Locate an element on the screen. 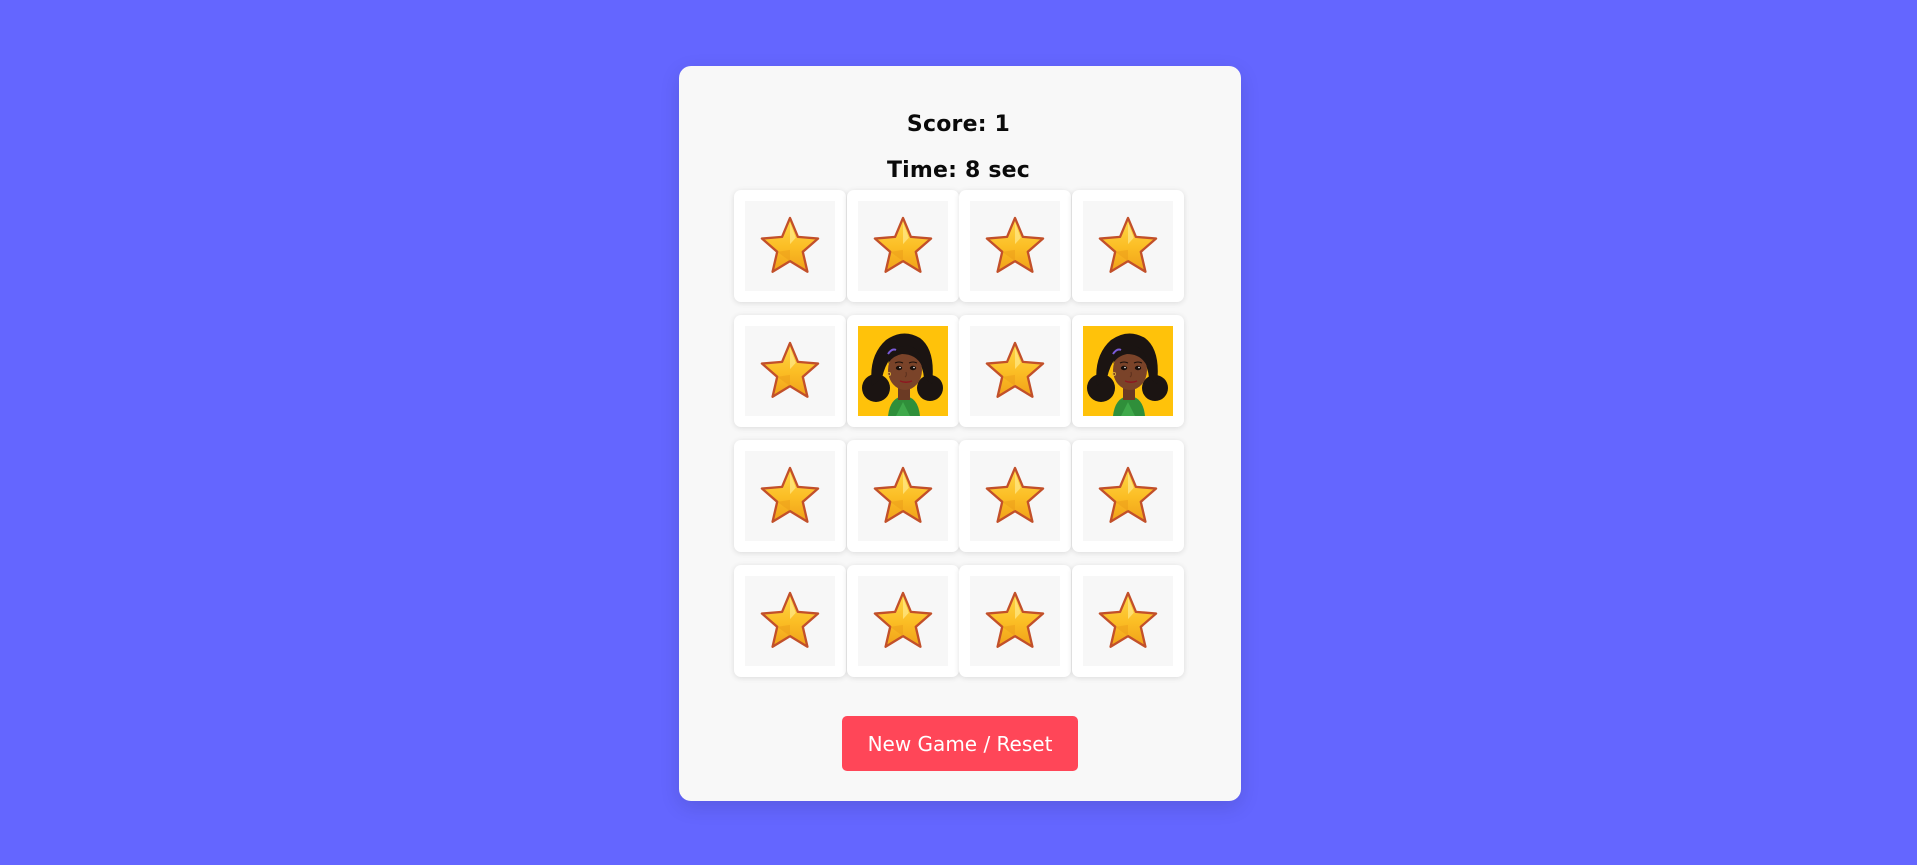 The width and height of the screenshot is (1917, 865). score-display: Score: 1 is located at coordinates (958, 124).